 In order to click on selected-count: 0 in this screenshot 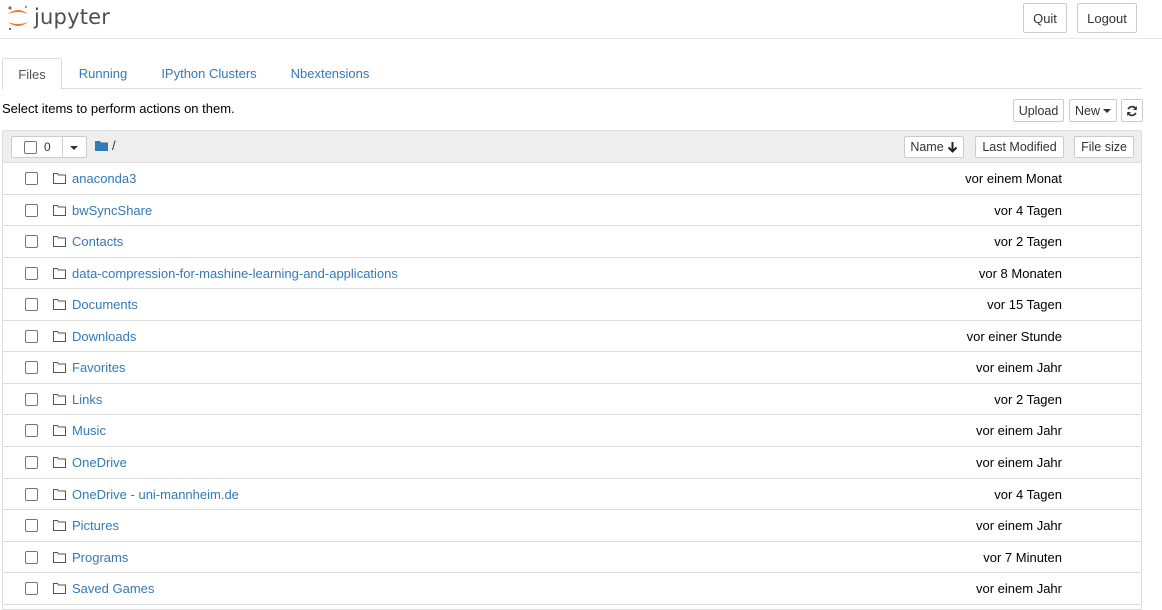, I will do `click(47, 147)`.